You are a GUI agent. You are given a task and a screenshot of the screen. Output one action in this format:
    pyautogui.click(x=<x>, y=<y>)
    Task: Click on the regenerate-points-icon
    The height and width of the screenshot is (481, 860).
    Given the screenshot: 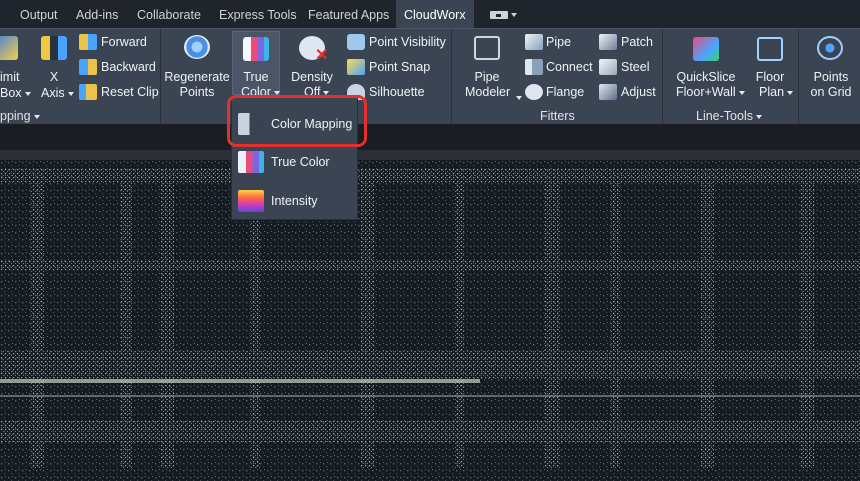 What is the action you would take?
    pyautogui.click(x=197, y=47)
    